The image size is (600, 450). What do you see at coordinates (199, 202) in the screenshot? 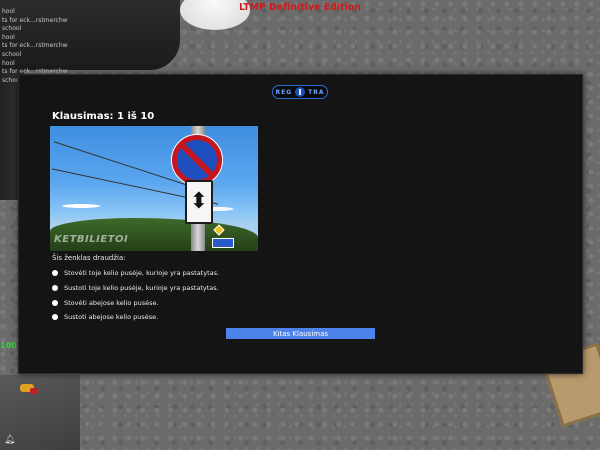
I see `arrow-up-down-icon: ⬍` at bounding box center [199, 202].